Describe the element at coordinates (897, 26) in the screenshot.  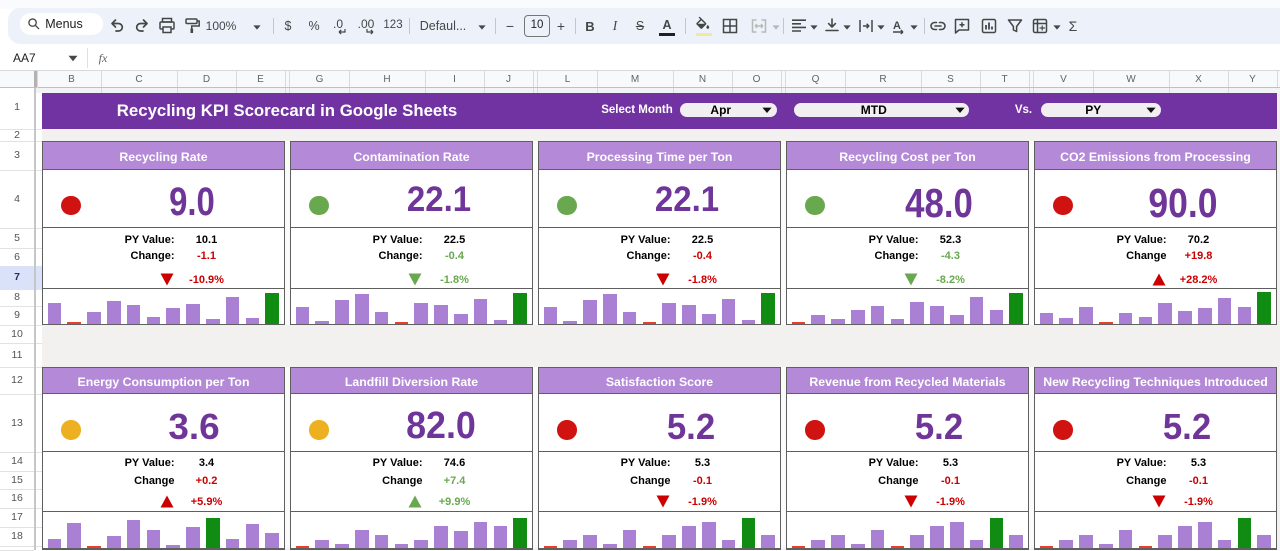
I see `svg-text: A` at that location.